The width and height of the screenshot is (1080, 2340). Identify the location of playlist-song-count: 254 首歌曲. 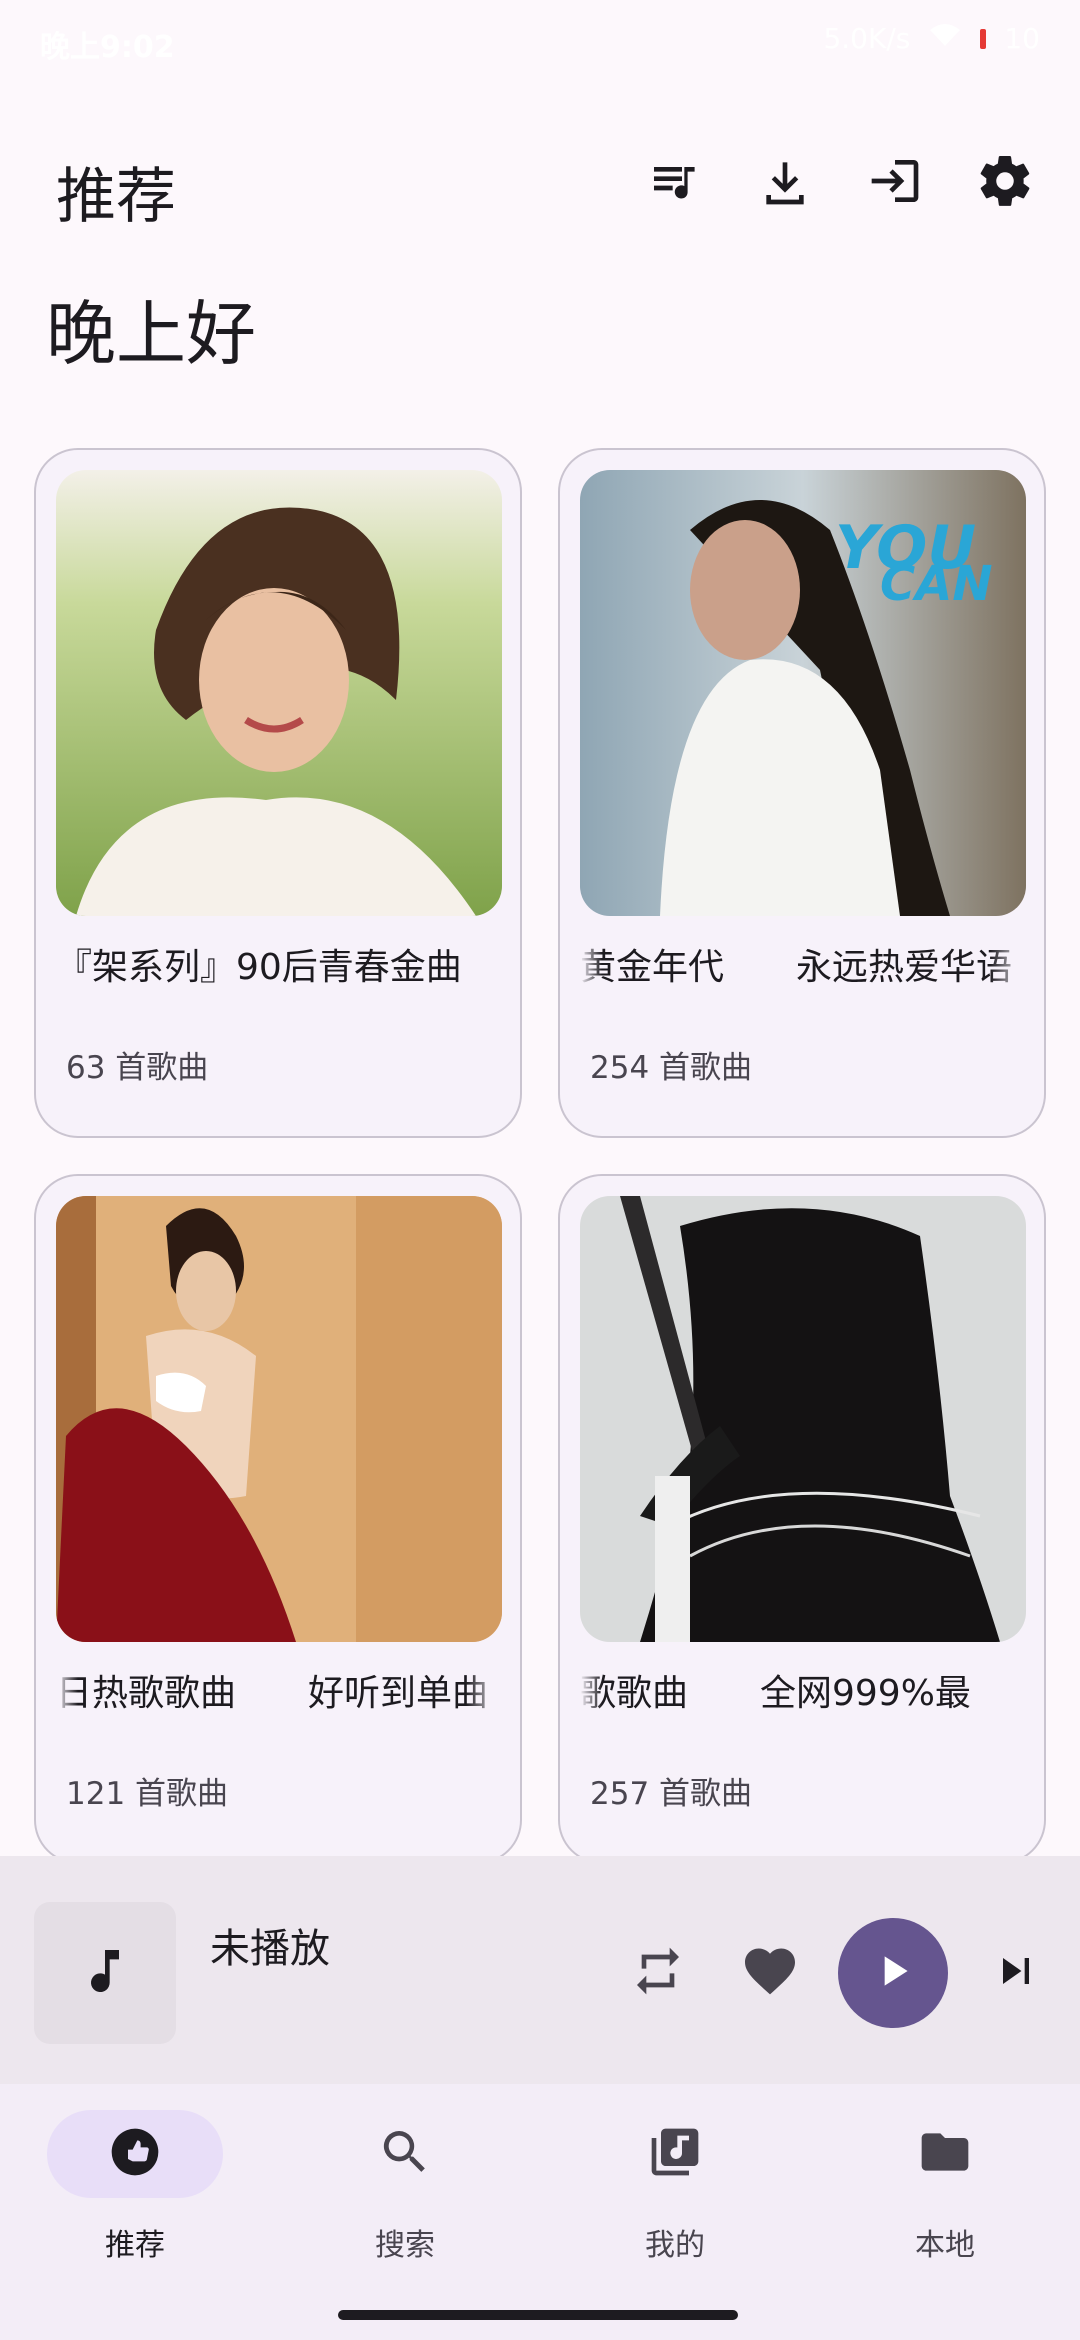
(671, 1068).